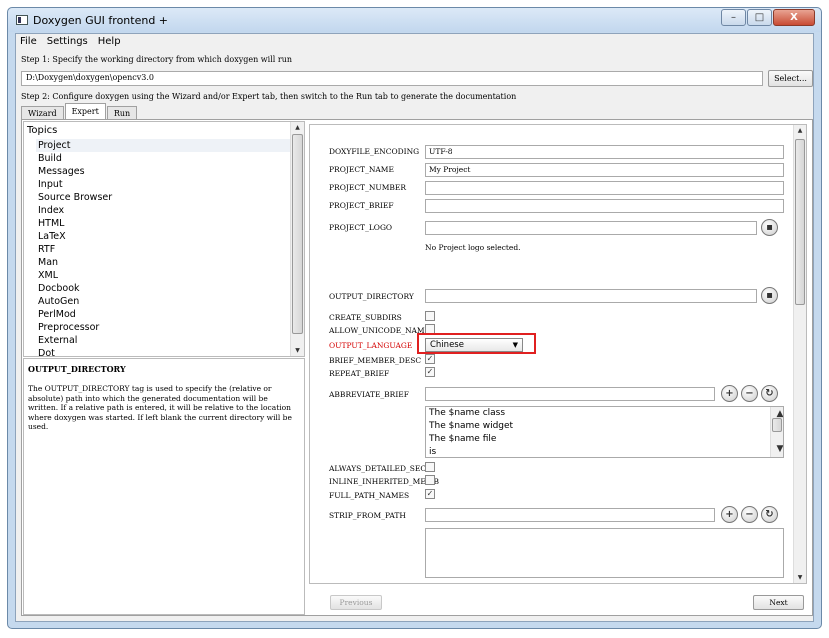 Image resolution: width=829 pixels, height=638 pixels. I want to click on topic-rtf: RTF, so click(163, 249).